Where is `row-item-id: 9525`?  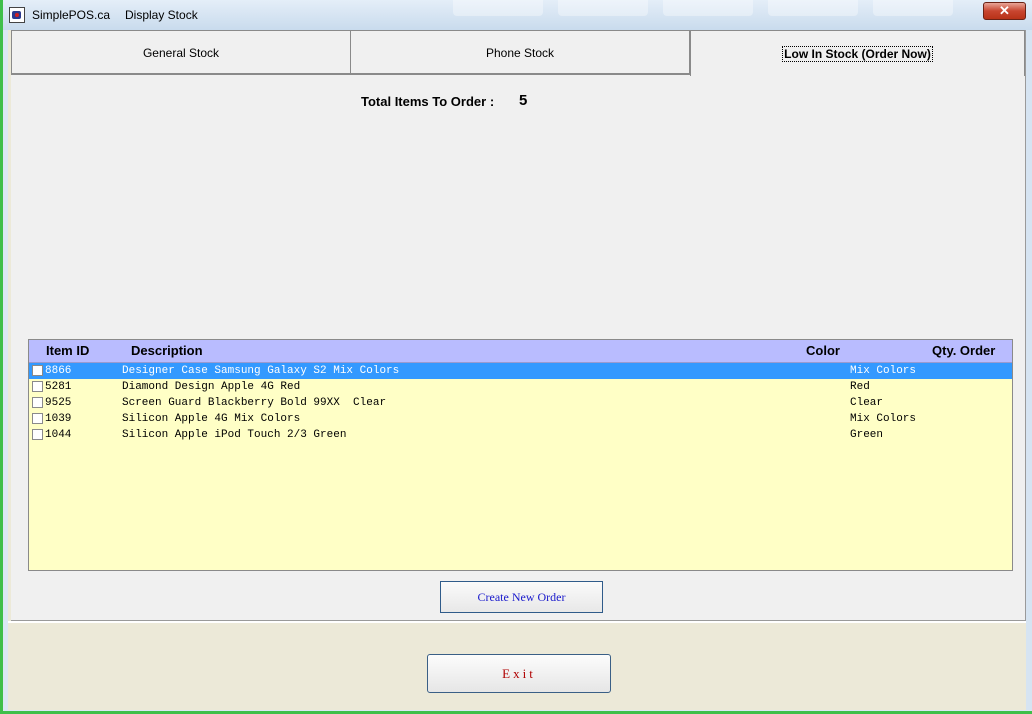
row-item-id: 9525 is located at coordinates (58, 403).